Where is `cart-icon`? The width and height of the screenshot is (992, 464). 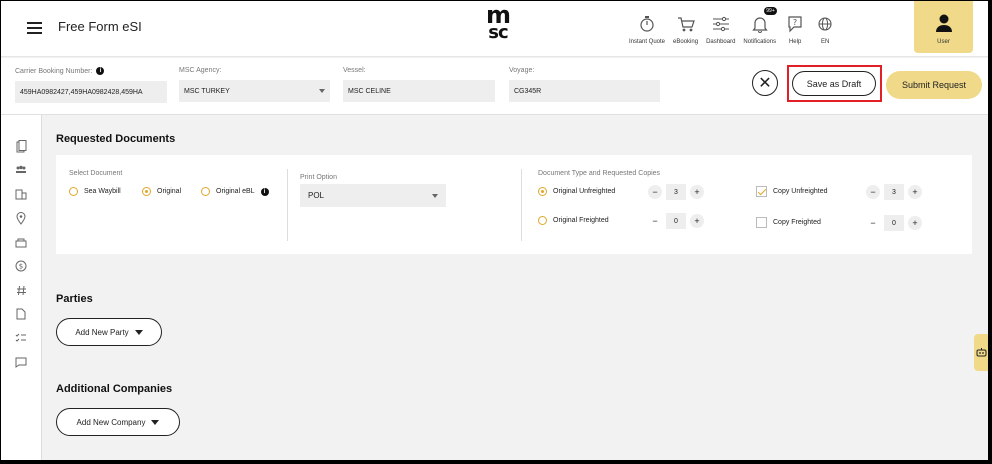 cart-icon is located at coordinates (686, 24).